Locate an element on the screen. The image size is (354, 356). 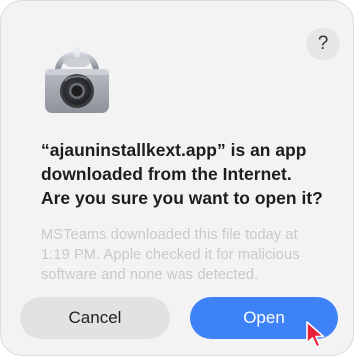
title-line: Are you sure you want to open it? is located at coordinates (182, 198).